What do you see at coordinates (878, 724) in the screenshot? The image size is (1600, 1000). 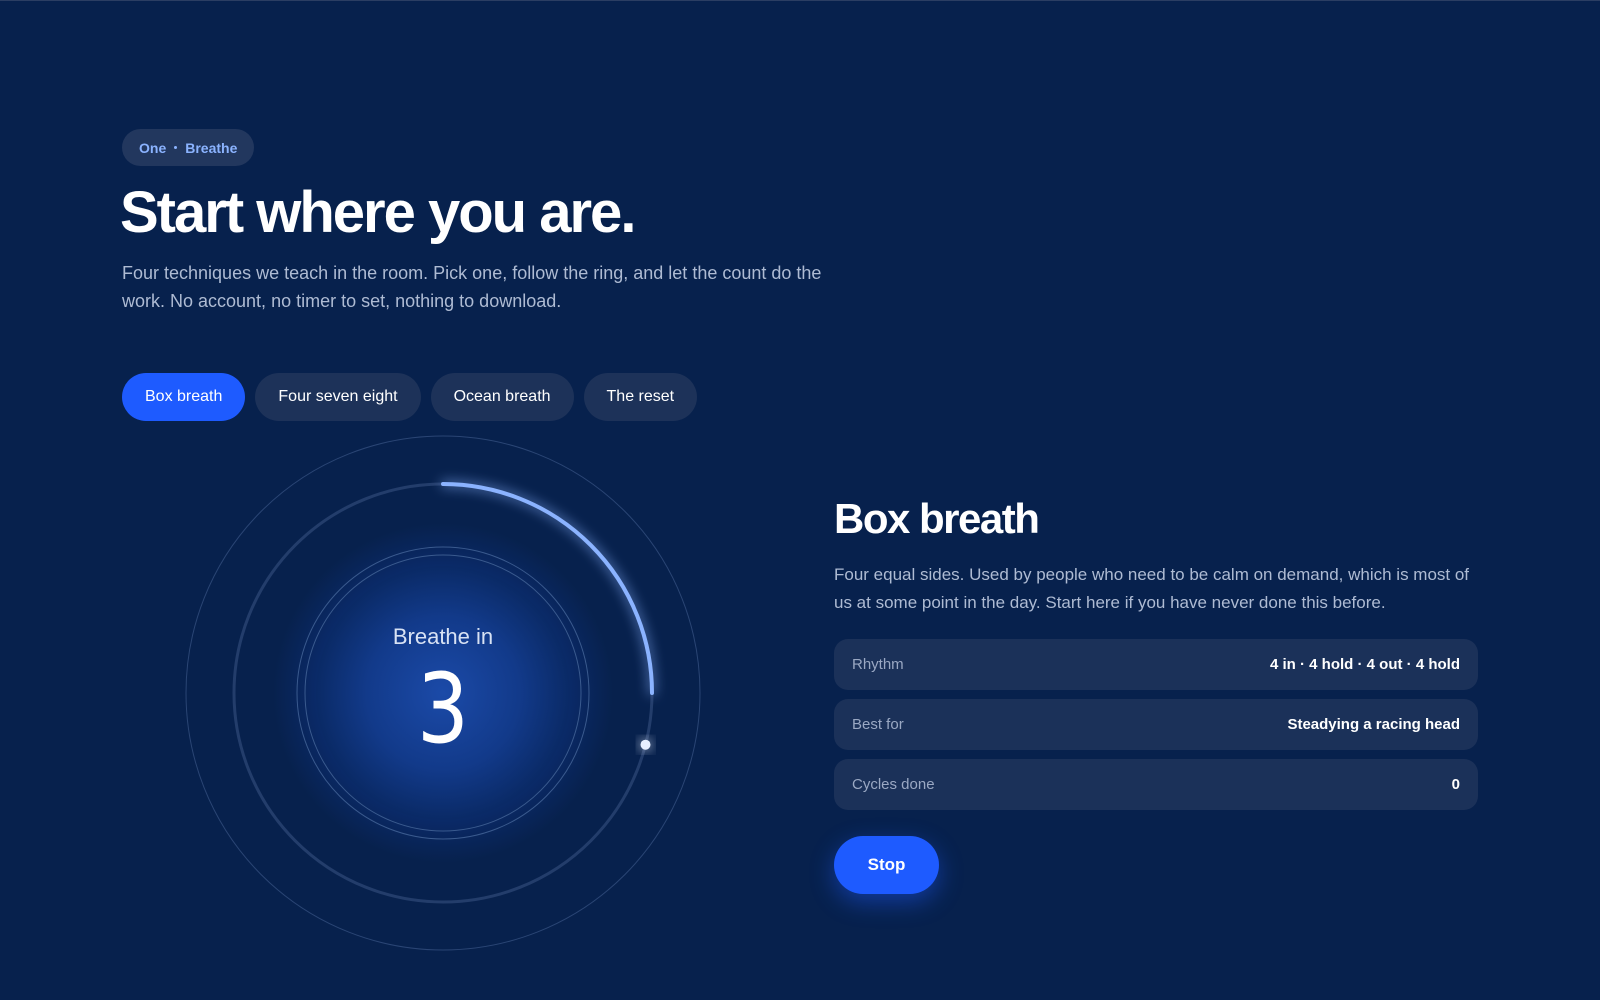 I see `fact-label: Best for` at bounding box center [878, 724].